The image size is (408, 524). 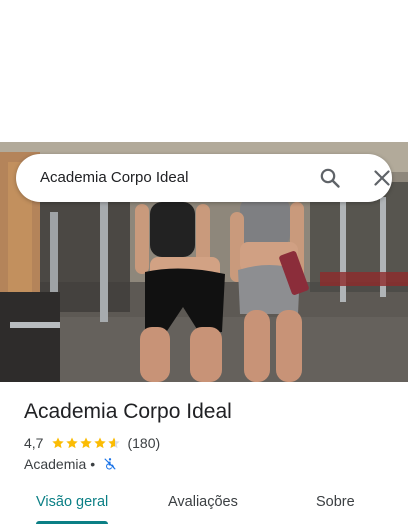 What do you see at coordinates (335, 502) in the screenshot?
I see `tab-about: Sobre` at bounding box center [335, 502].